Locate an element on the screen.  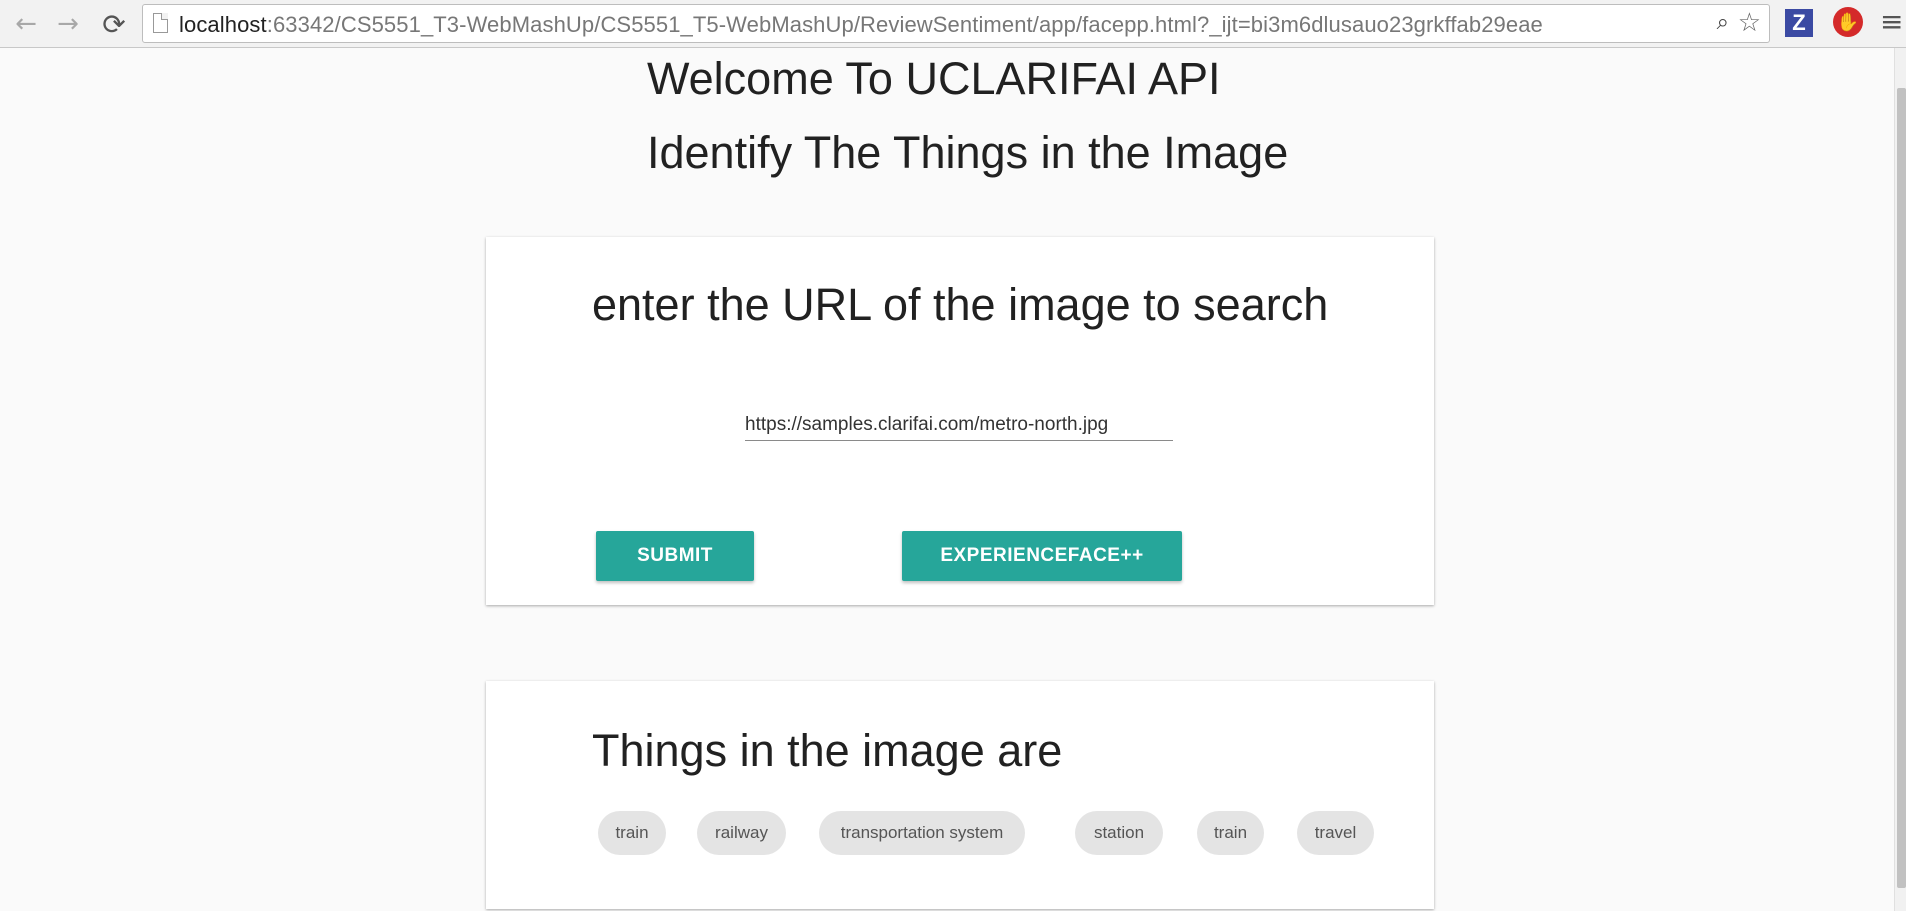
scrollbar-thumb is located at coordinates (1901, 488).